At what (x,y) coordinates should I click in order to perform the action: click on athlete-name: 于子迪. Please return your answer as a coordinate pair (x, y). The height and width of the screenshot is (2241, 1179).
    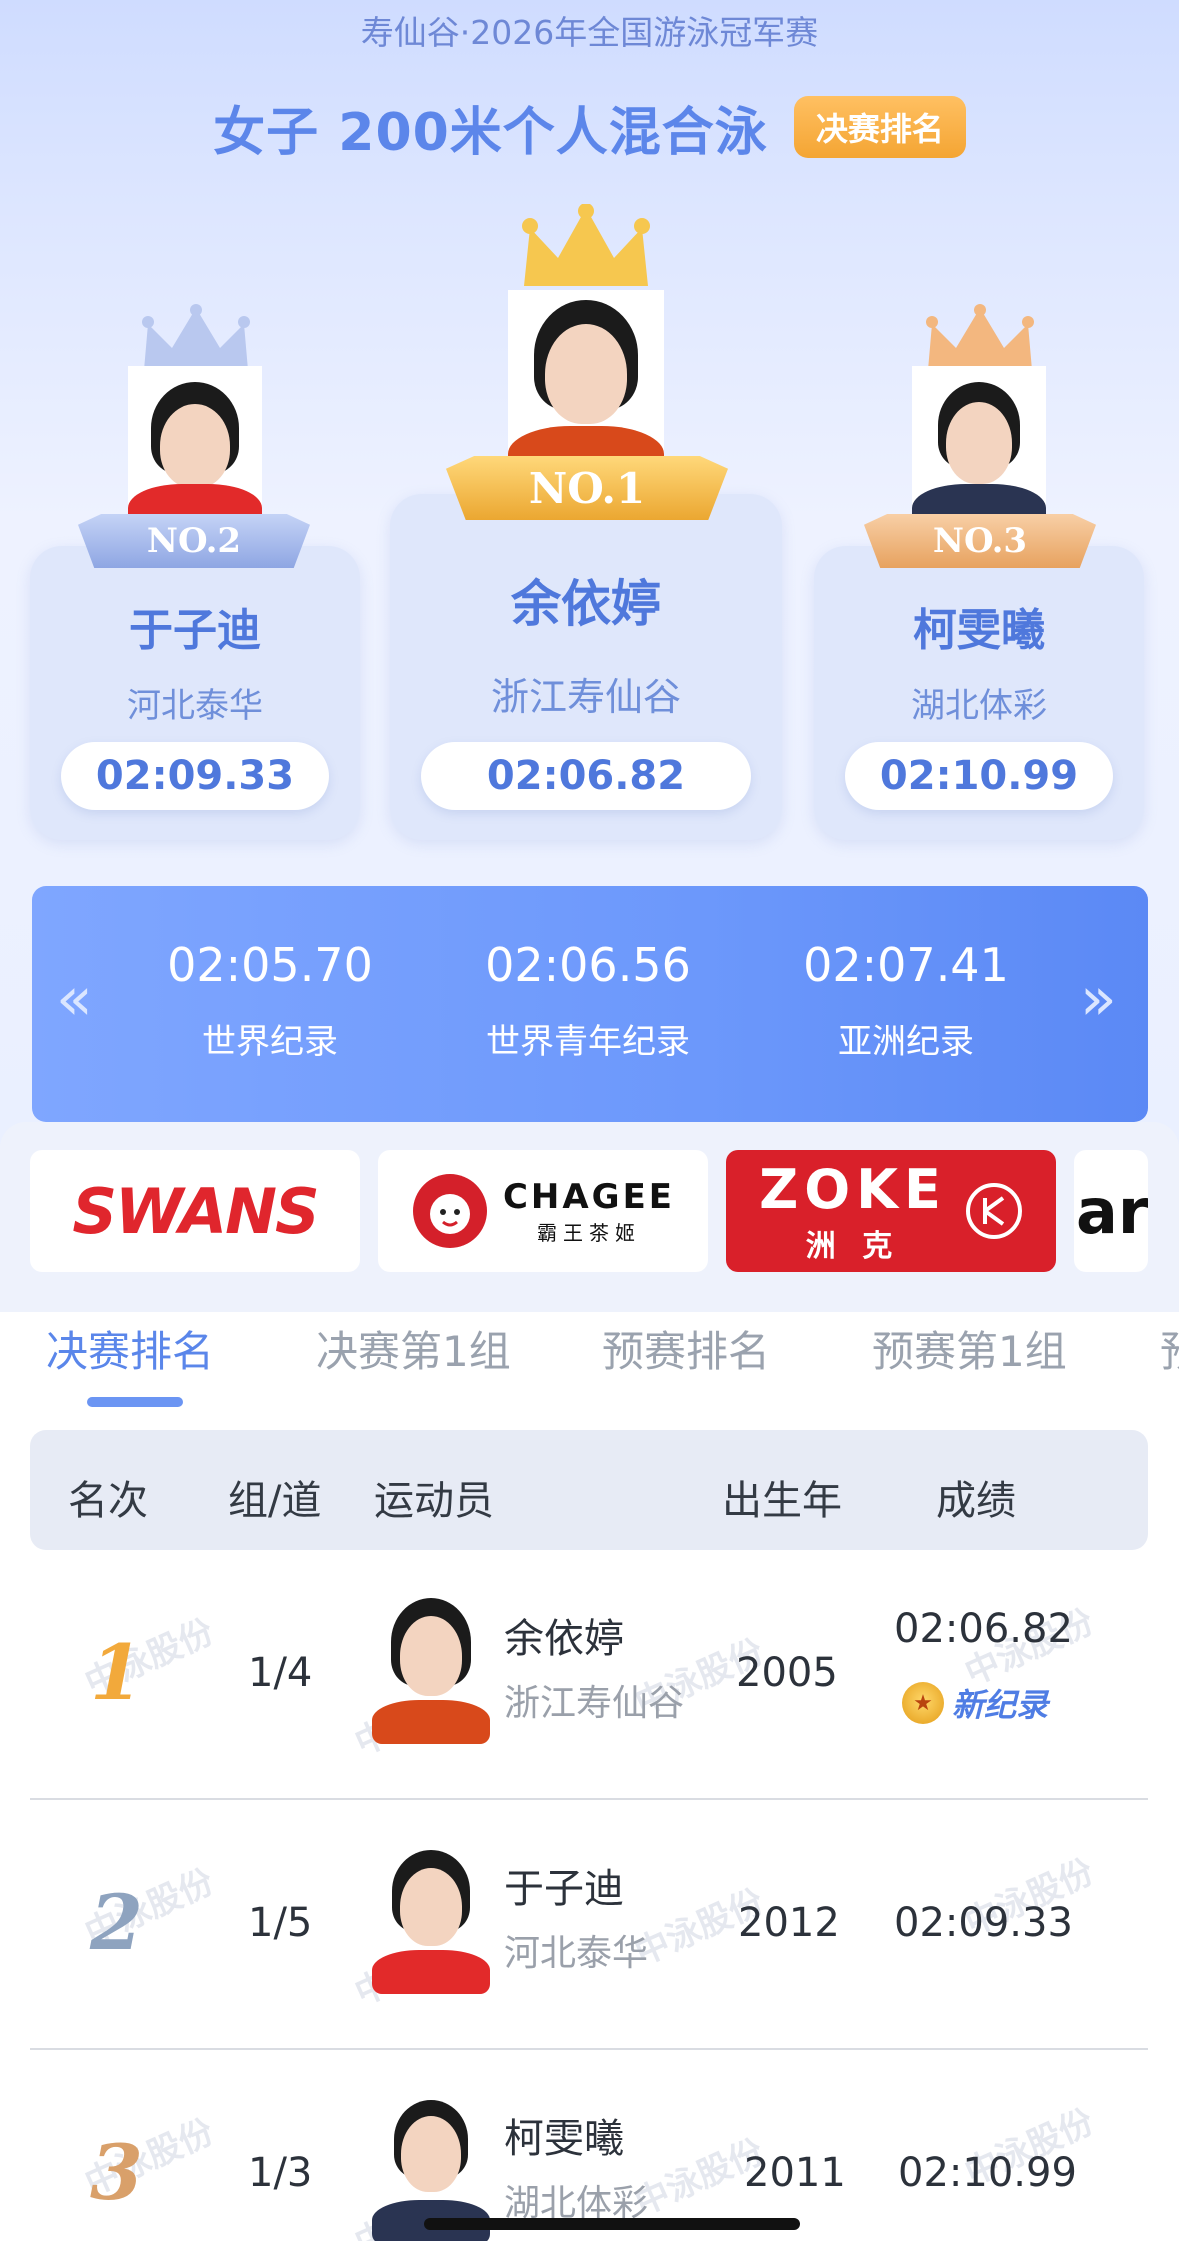
    Looking at the image, I should click on (564, 1889).